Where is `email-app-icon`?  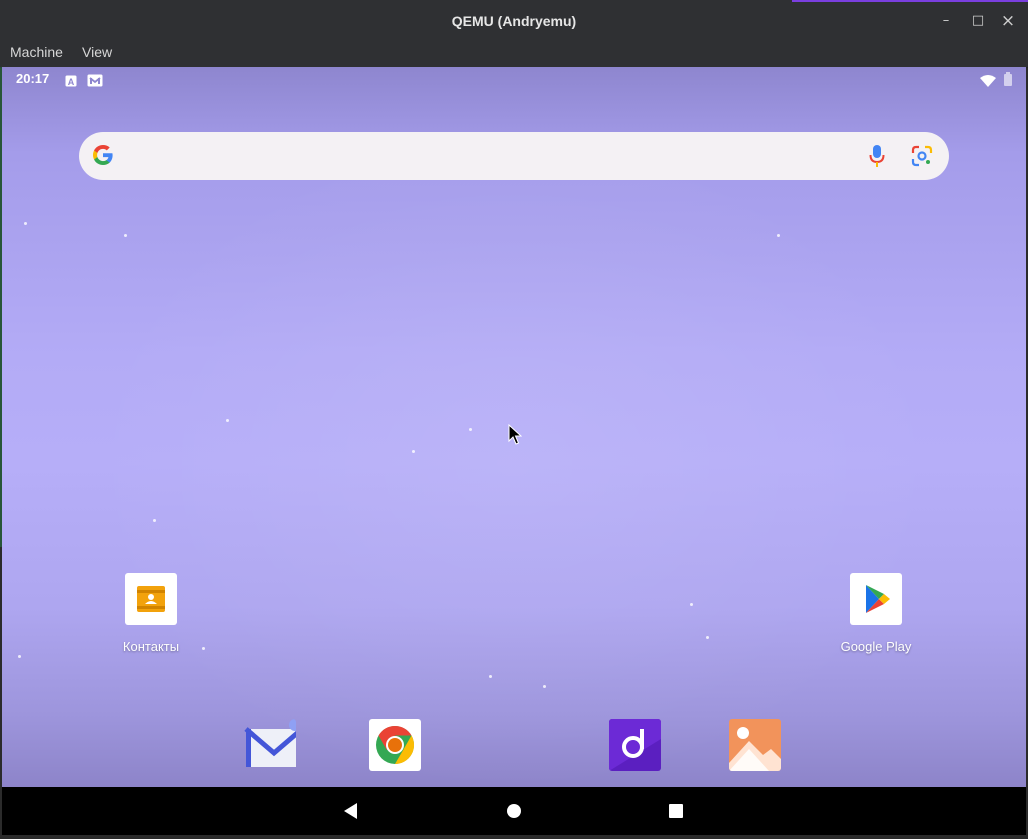 email-app-icon is located at coordinates (270, 745).